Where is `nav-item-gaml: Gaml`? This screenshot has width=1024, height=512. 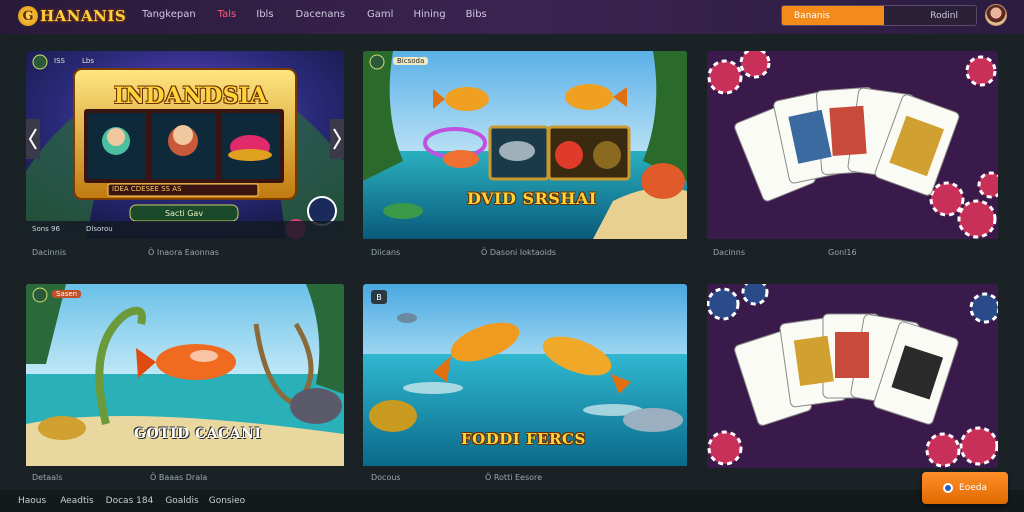 nav-item-gaml: Gaml is located at coordinates (380, 14).